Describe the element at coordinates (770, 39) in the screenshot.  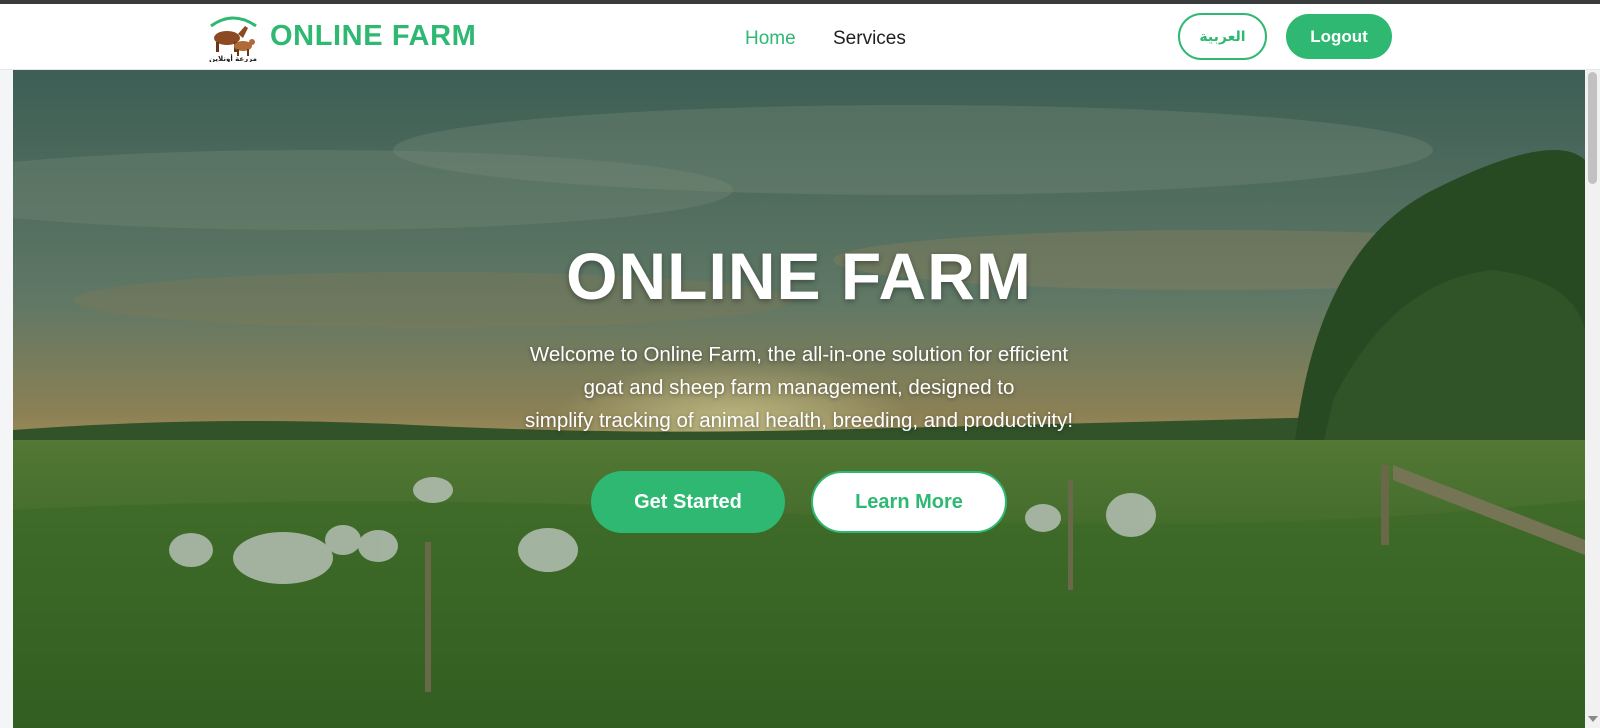
I see `nav-link-home: Home` at that location.